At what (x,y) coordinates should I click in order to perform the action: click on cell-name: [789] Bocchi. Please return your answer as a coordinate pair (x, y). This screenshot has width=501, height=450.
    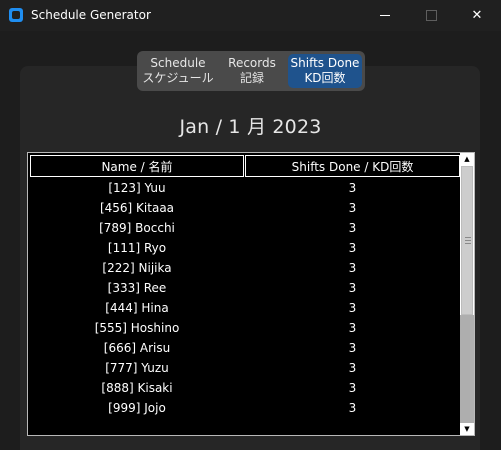
    Looking at the image, I should click on (137, 228).